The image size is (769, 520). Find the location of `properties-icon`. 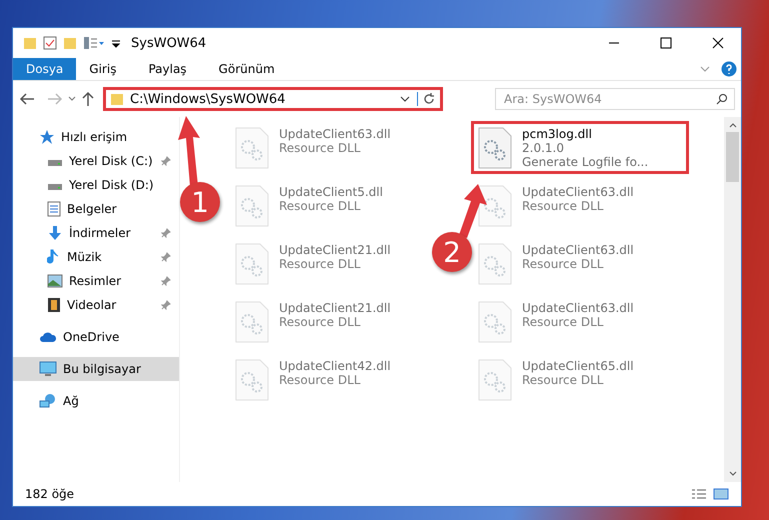

properties-icon is located at coordinates (50, 43).